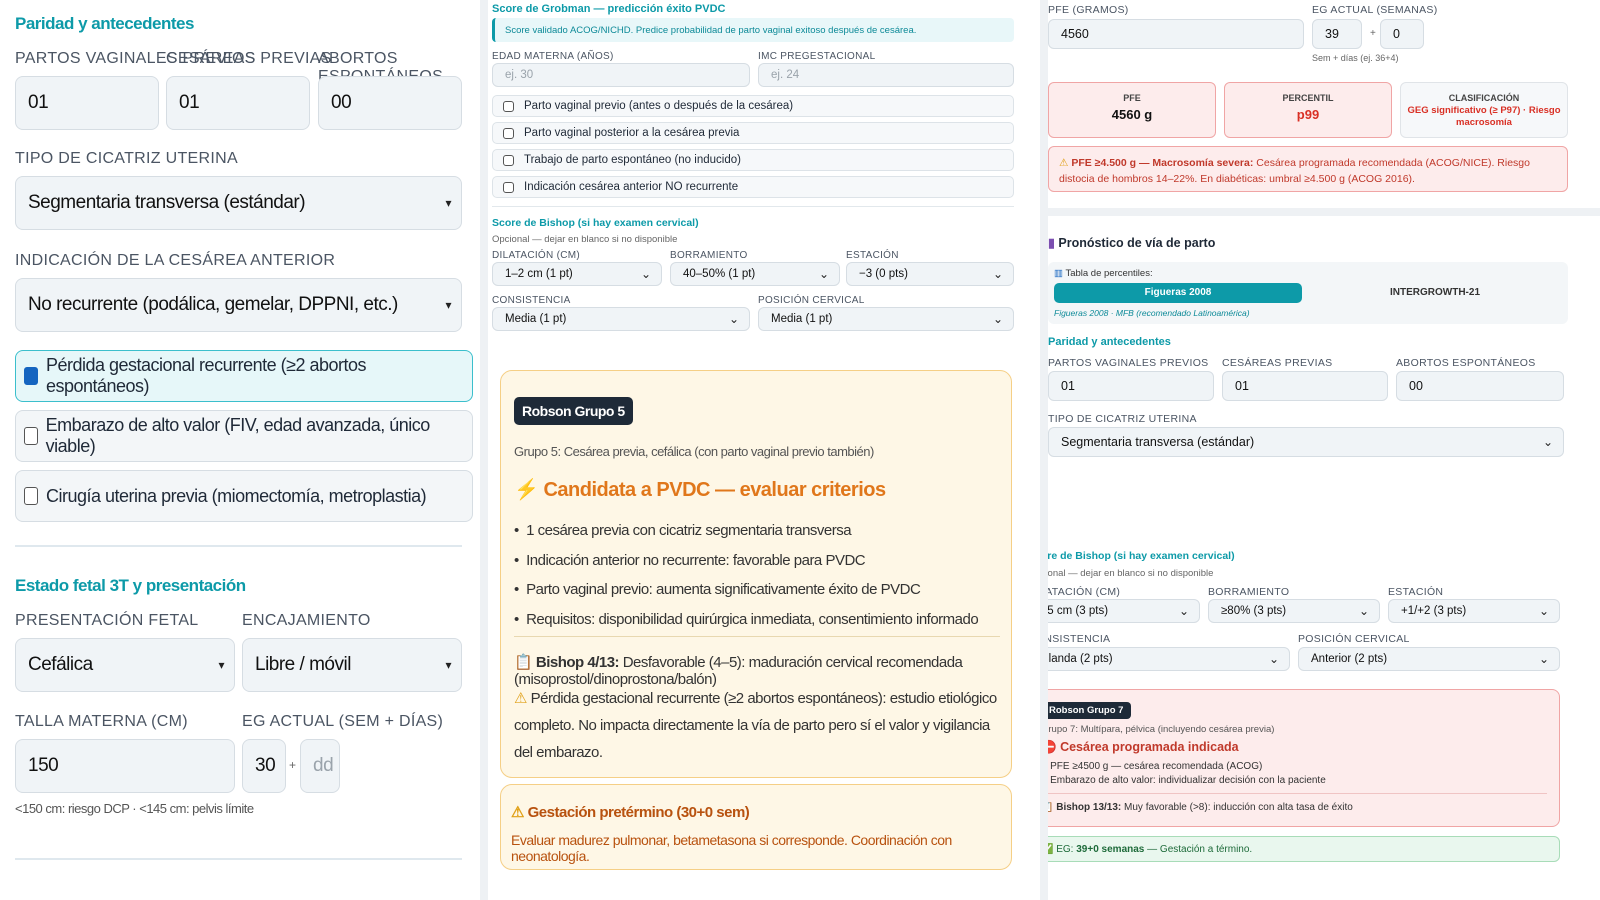 This screenshot has width=1600, height=900. I want to click on station-value: +1/+2 (3 pts), so click(1434, 611).